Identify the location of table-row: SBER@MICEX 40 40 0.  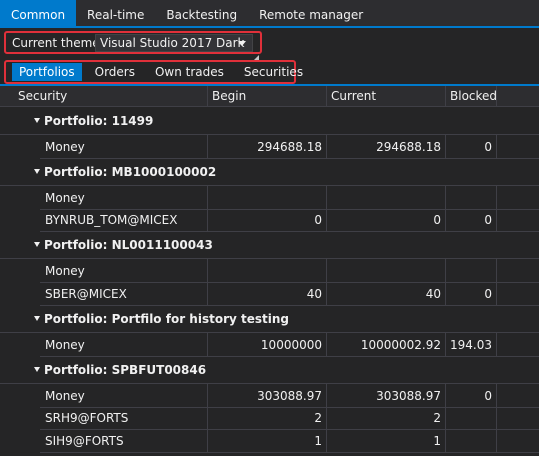
(269, 294).